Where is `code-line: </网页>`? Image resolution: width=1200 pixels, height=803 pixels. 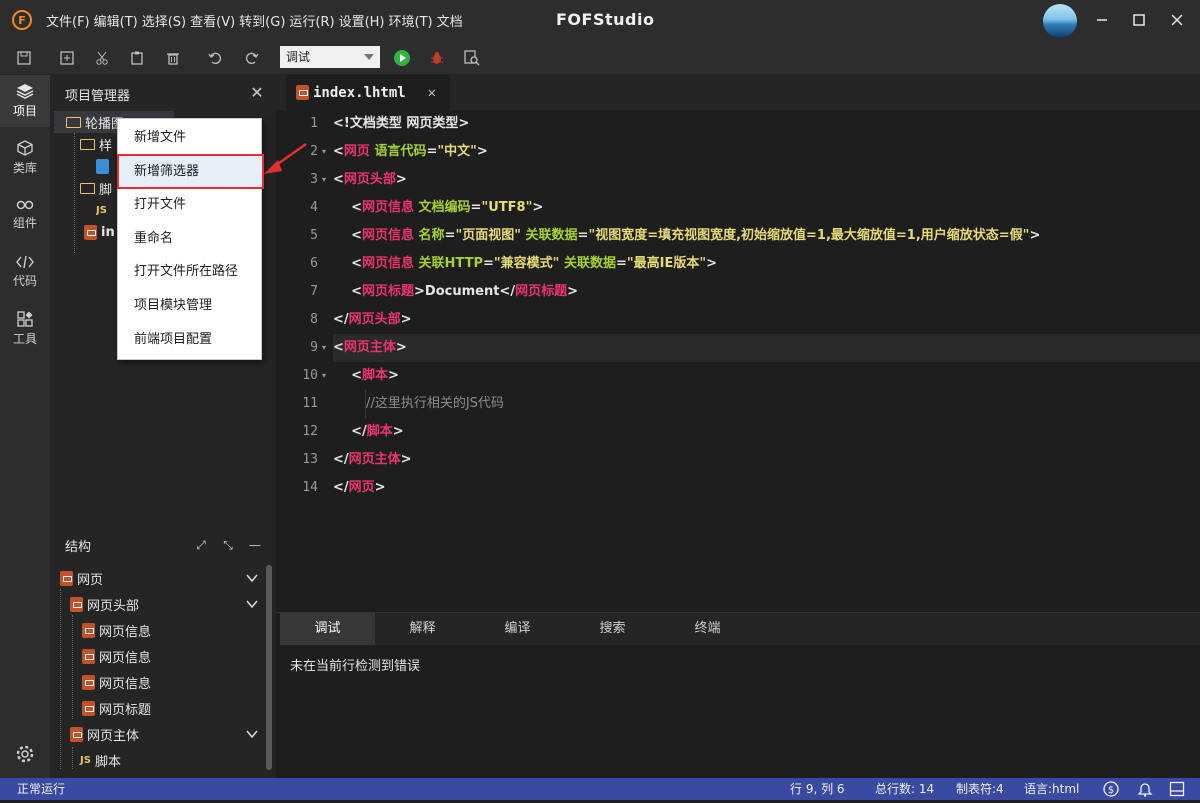
code-line: </网页> is located at coordinates (359, 488).